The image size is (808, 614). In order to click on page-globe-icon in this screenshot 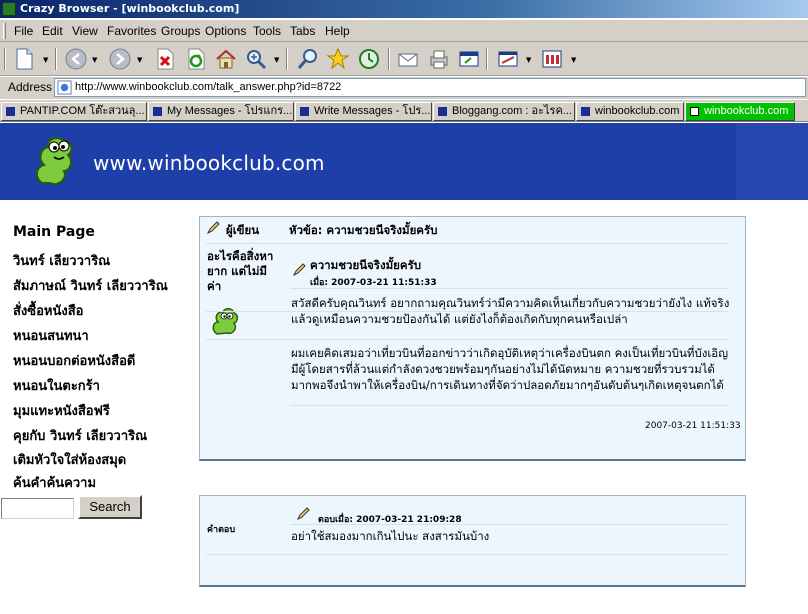, I will do `click(64, 87)`.